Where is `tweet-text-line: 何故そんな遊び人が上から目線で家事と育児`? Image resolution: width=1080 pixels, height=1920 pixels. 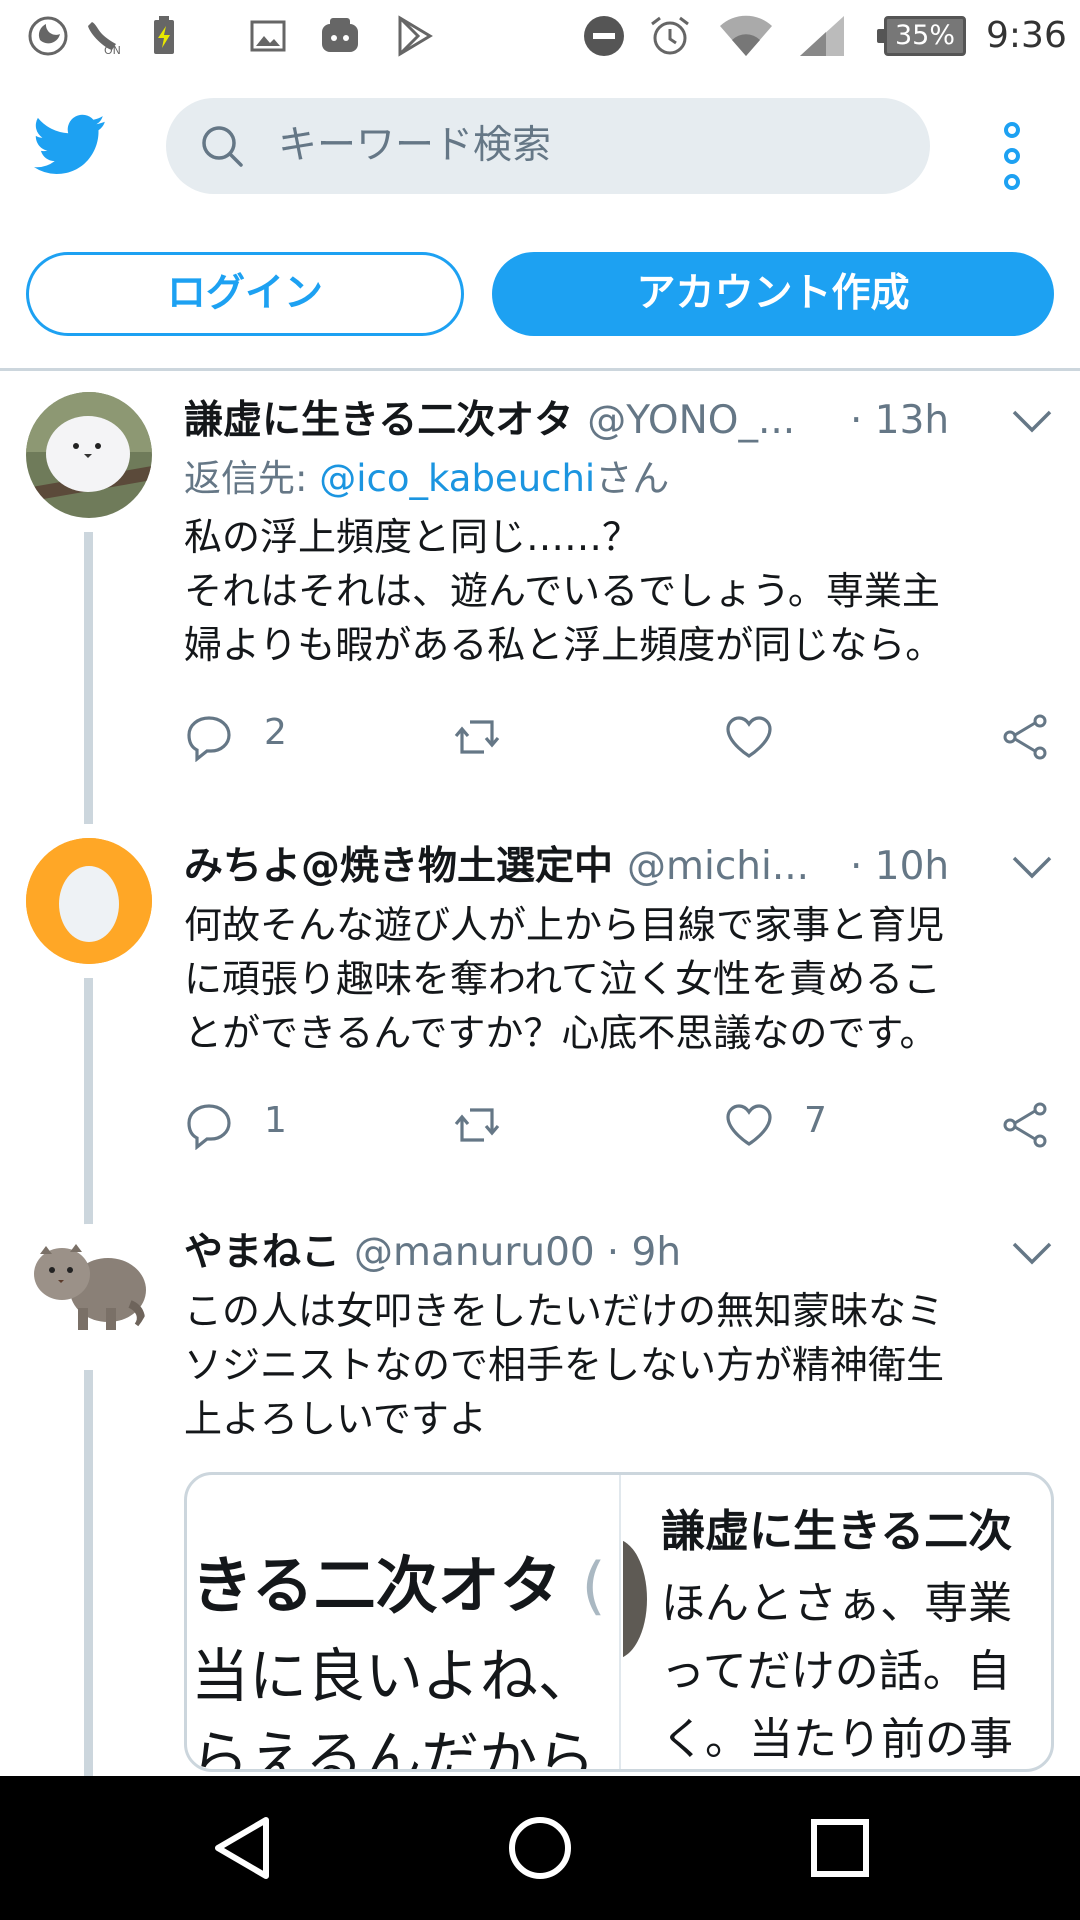 tweet-text-line: 何故そんな遊び人が上から目線で家事と育児 is located at coordinates (564, 925).